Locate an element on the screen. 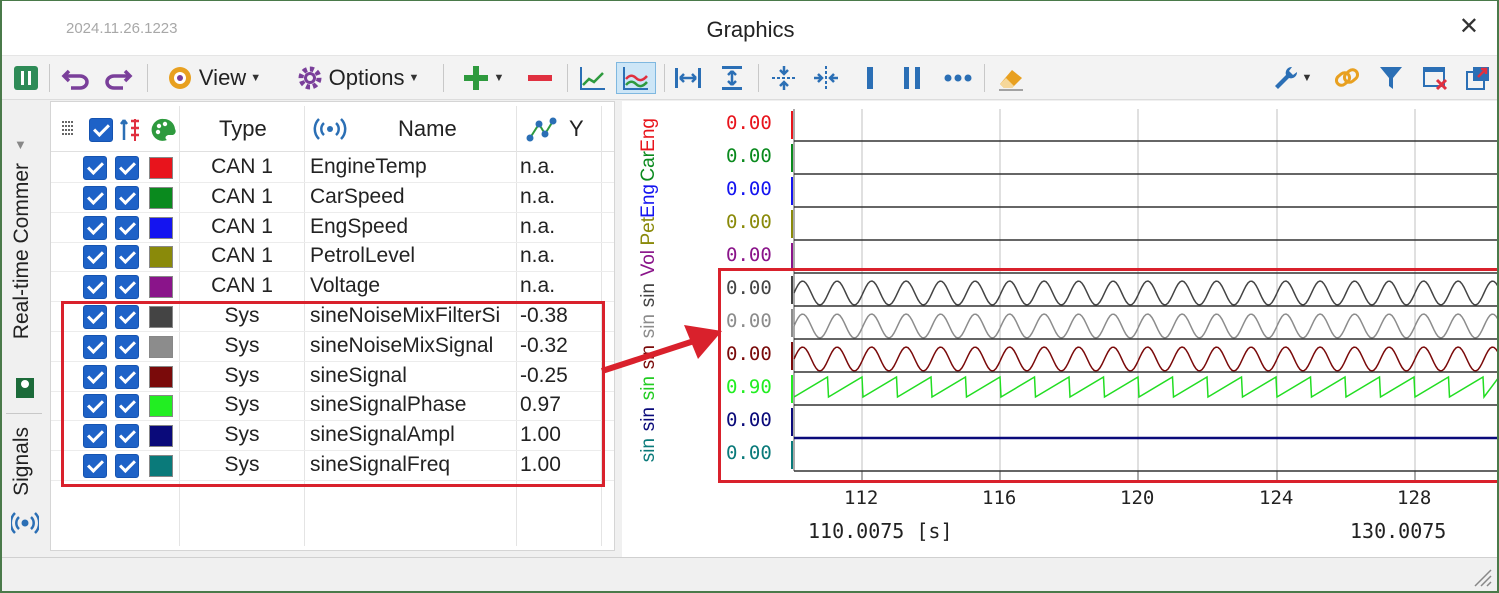  tab-realtime-commander: Real-time Commer is located at coordinates (22, 251).